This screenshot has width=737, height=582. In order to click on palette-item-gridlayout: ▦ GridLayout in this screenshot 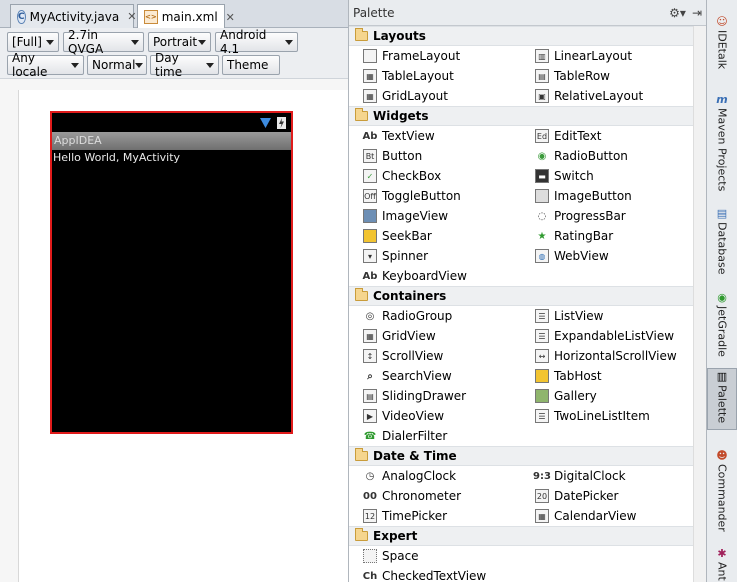, I will do `click(405, 96)`.